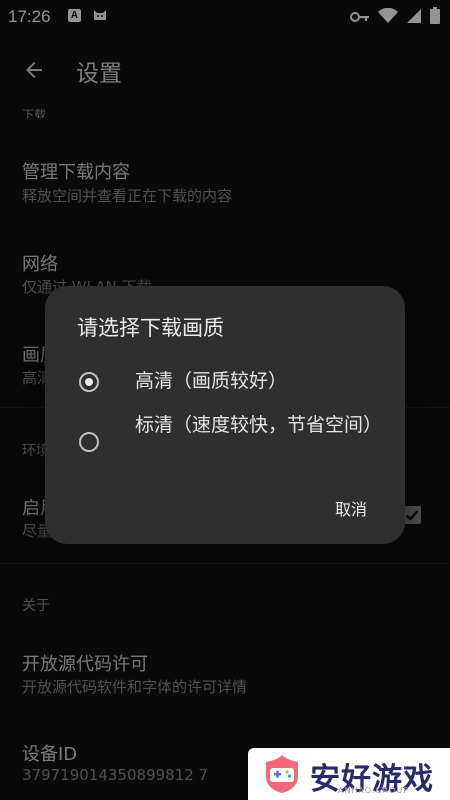  I want to click on option-label: 标清（速度较快，节省空间）, so click(259, 425).